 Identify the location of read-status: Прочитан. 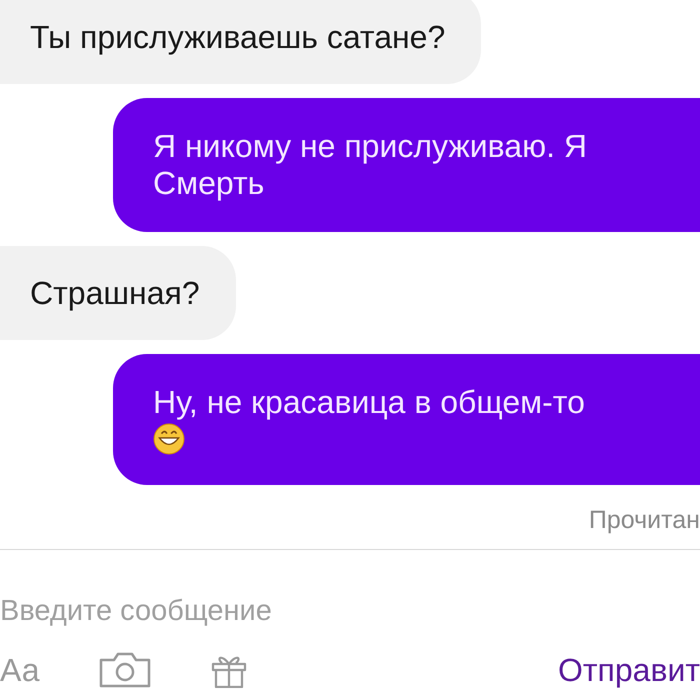
(644, 520).